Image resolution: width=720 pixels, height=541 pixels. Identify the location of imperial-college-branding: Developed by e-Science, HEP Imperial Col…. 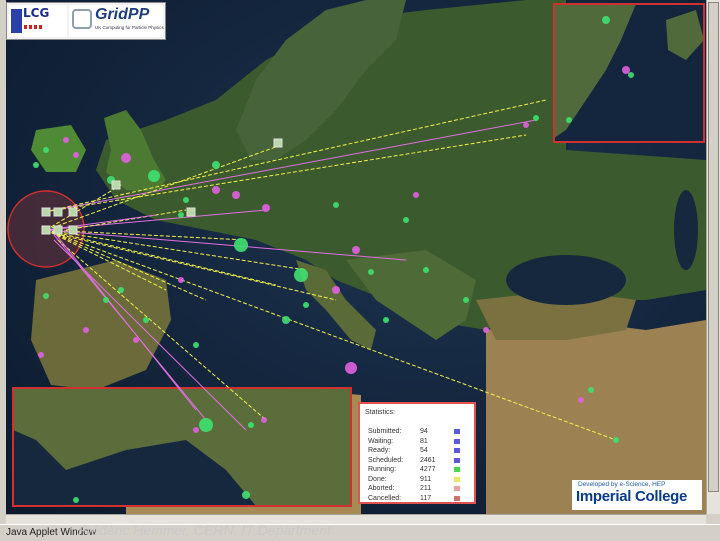
(637, 495).